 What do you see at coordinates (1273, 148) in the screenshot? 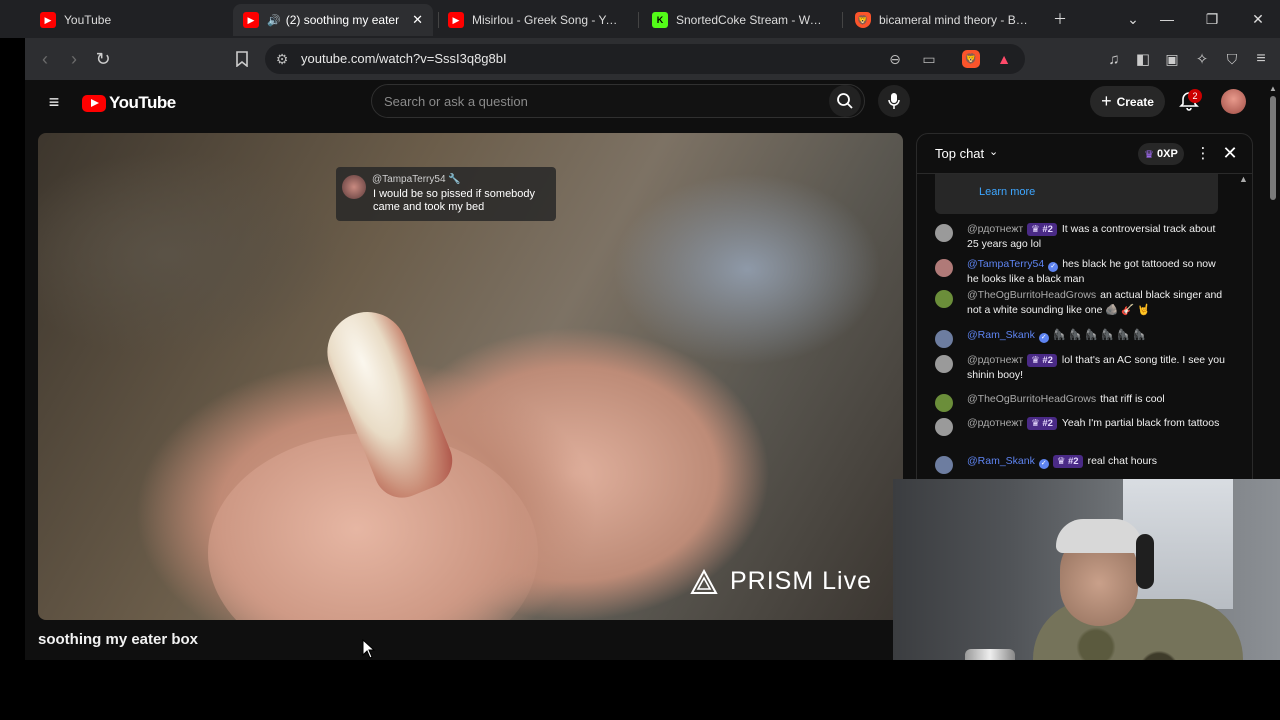
I see `scrollbar-thumb` at bounding box center [1273, 148].